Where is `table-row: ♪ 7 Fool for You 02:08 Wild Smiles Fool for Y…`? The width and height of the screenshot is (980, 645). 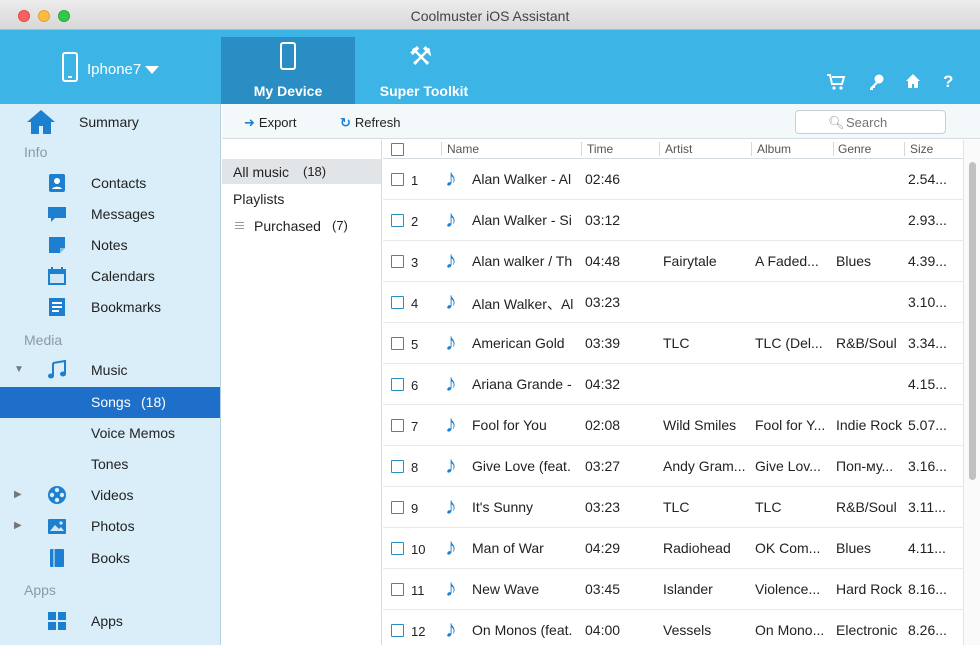 table-row: ♪ 7 Fool for You 02:08 Wild Smiles Fool for Y… is located at coordinates (673, 425).